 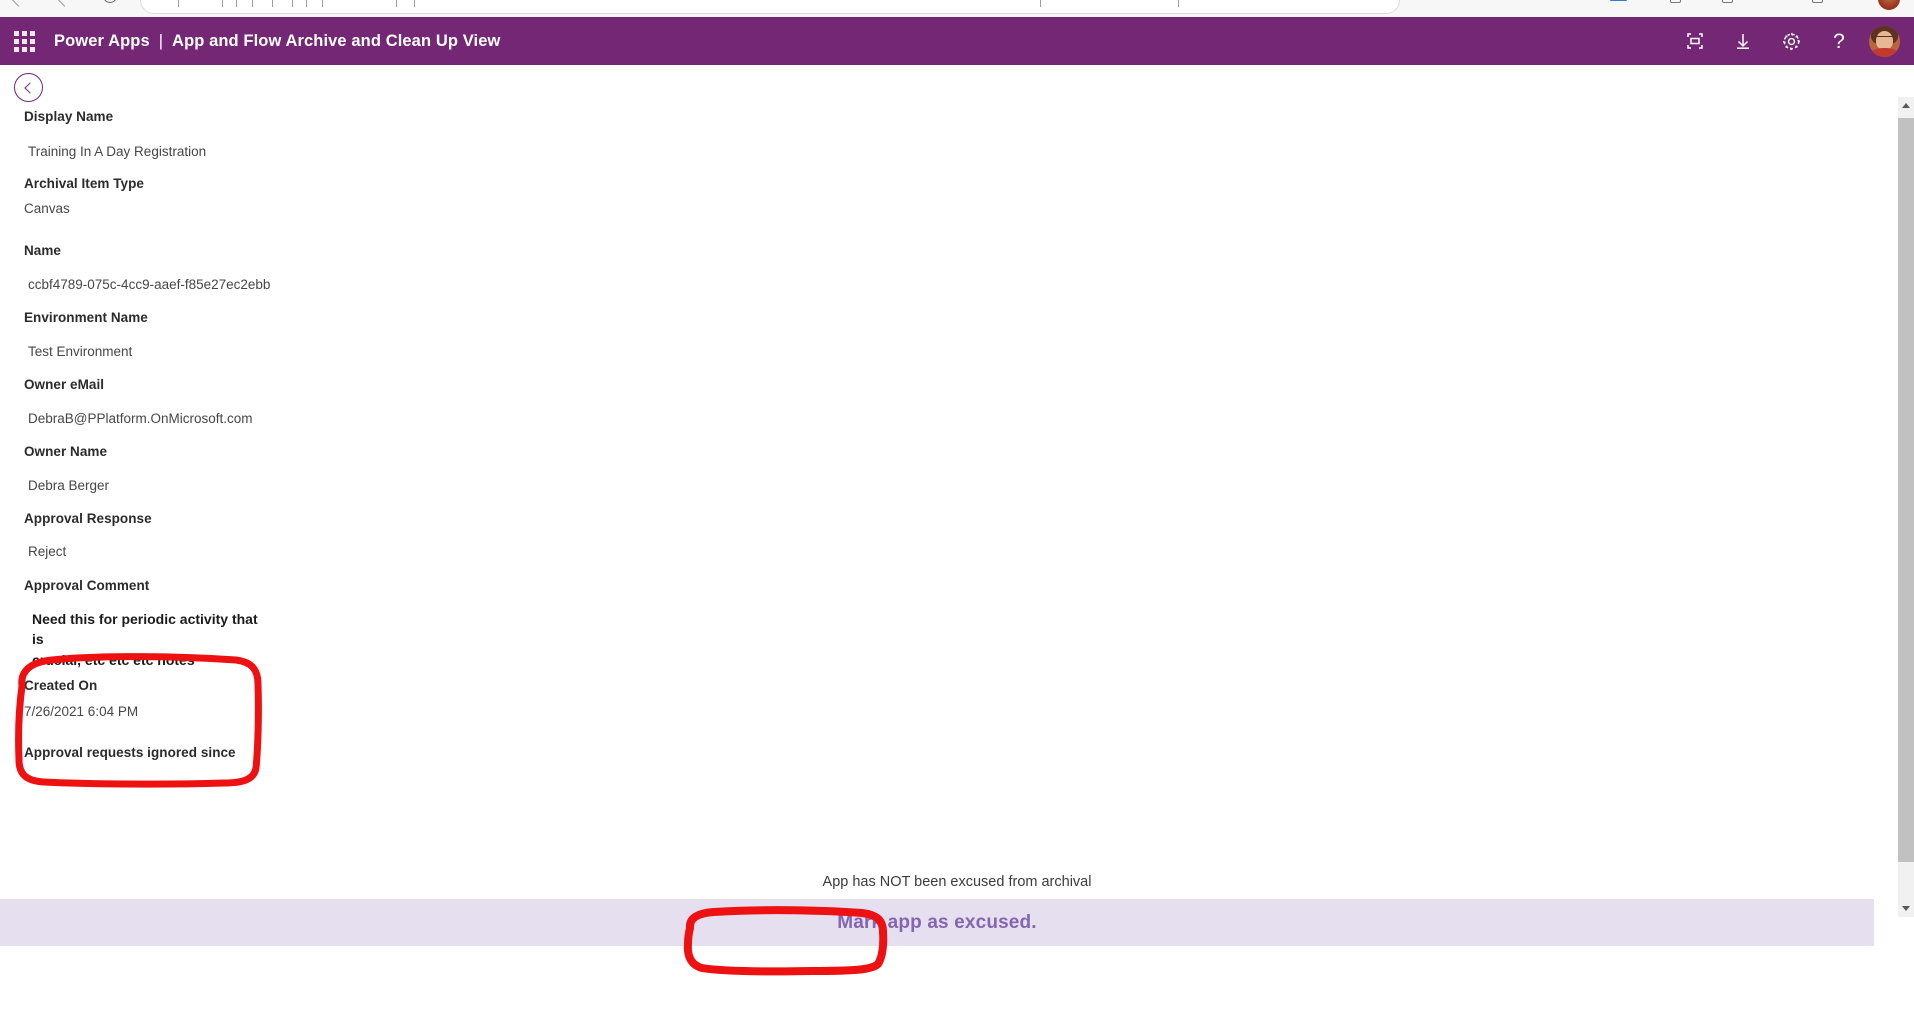 I want to click on browser-profile-avatar, so click(x=1889, y=5).